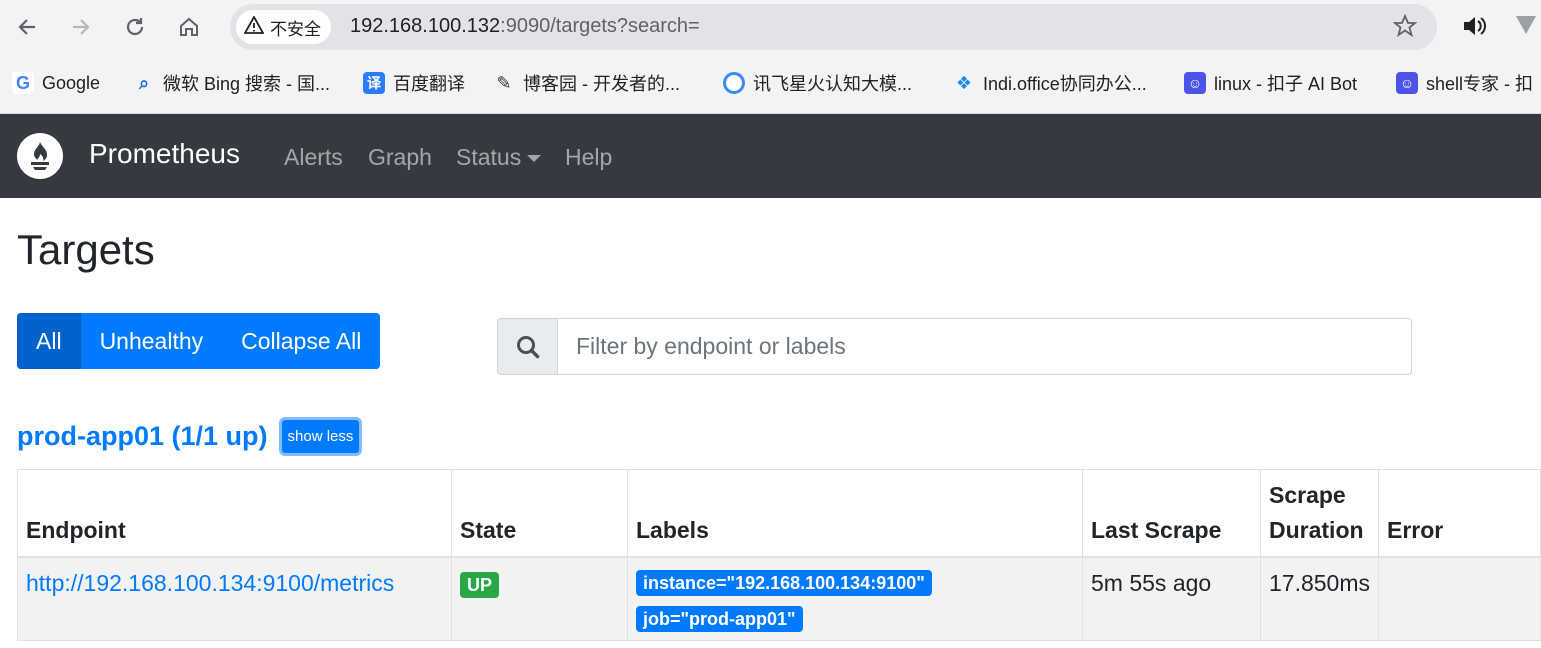  What do you see at coordinates (254, 26) in the screenshot?
I see `warning-icon` at bounding box center [254, 26].